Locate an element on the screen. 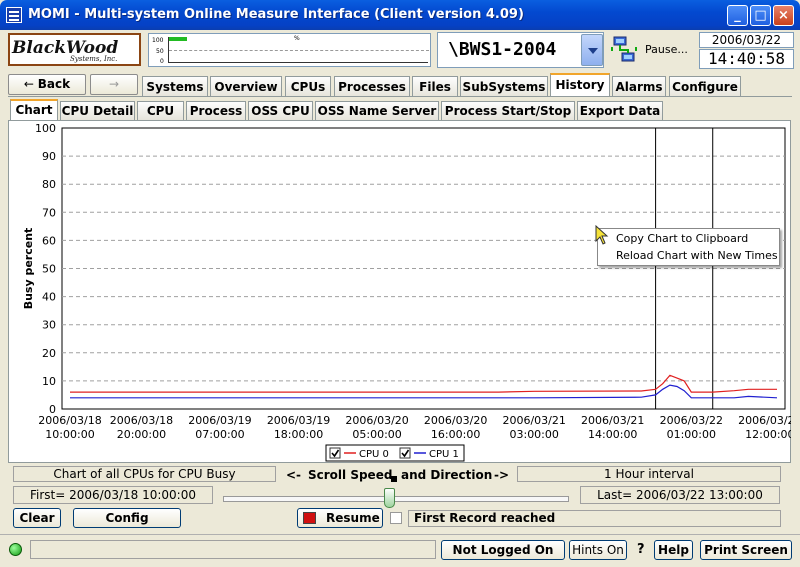 The width and height of the screenshot is (800, 567). y-tick-label: 40 is located at coordinates (49, 297).